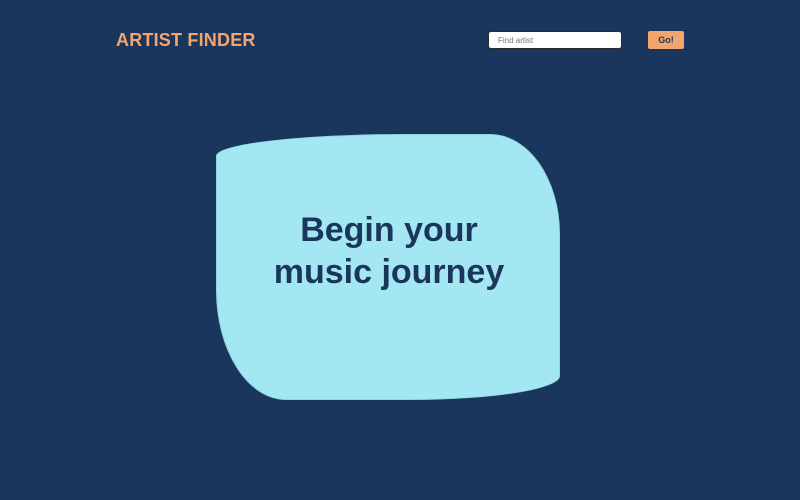 The width and height of the screenshot is (800, 500). Describe the element at coordinates (666, 40) in the screenshot. I see `go-button: Go!` at that location.